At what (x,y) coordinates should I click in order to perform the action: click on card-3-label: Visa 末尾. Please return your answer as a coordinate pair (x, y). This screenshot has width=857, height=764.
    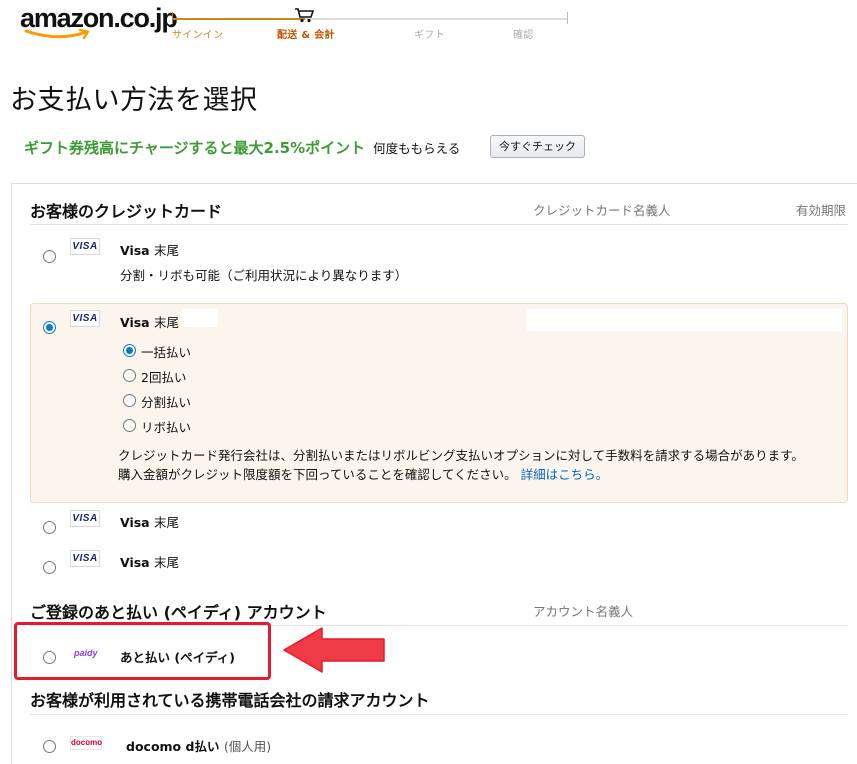
    Looking at the image, I should click on (149, 521).